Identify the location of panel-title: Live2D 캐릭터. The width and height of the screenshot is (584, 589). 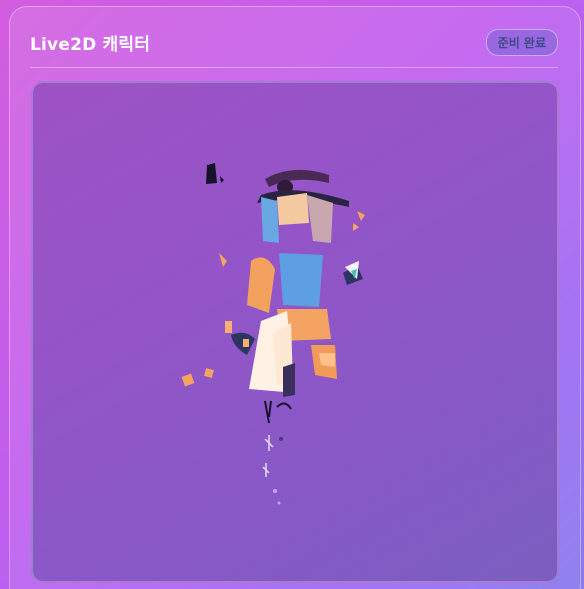
(90, 44).